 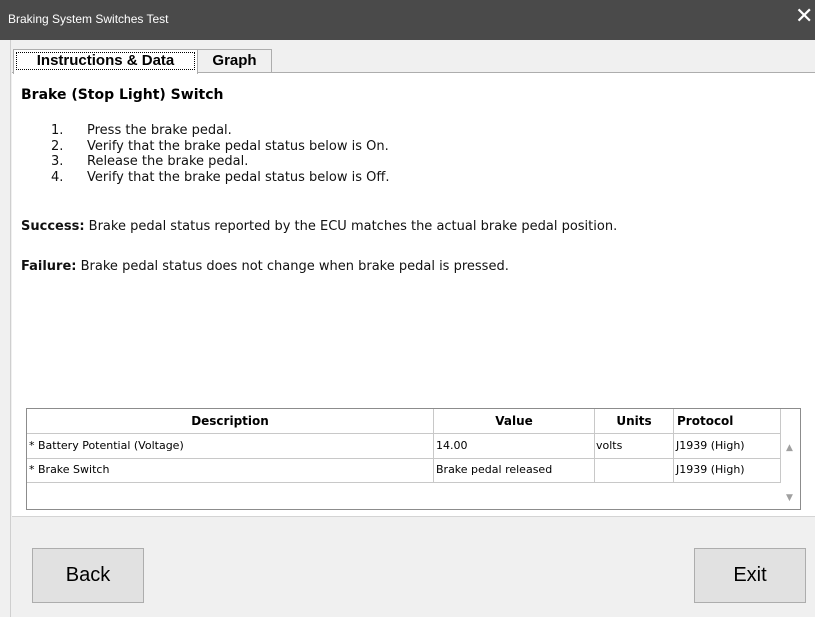 I want to click on title-bar: Braking System Switches Test ✕, so click(x=407, y=20).